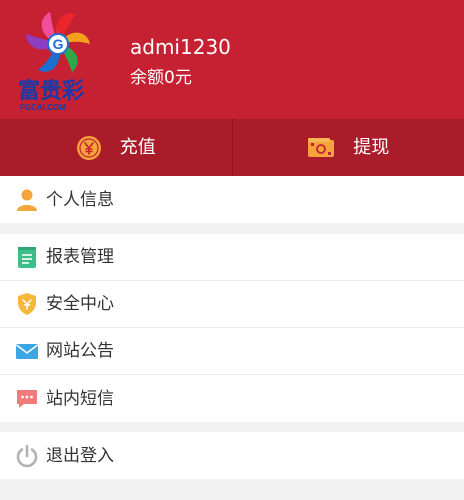 The image size is (464, 500). What do you see at coordinates (80, 199) in the screenshot?
I see `menu-item-label: 个人信息` at bounding box center [80, 199].